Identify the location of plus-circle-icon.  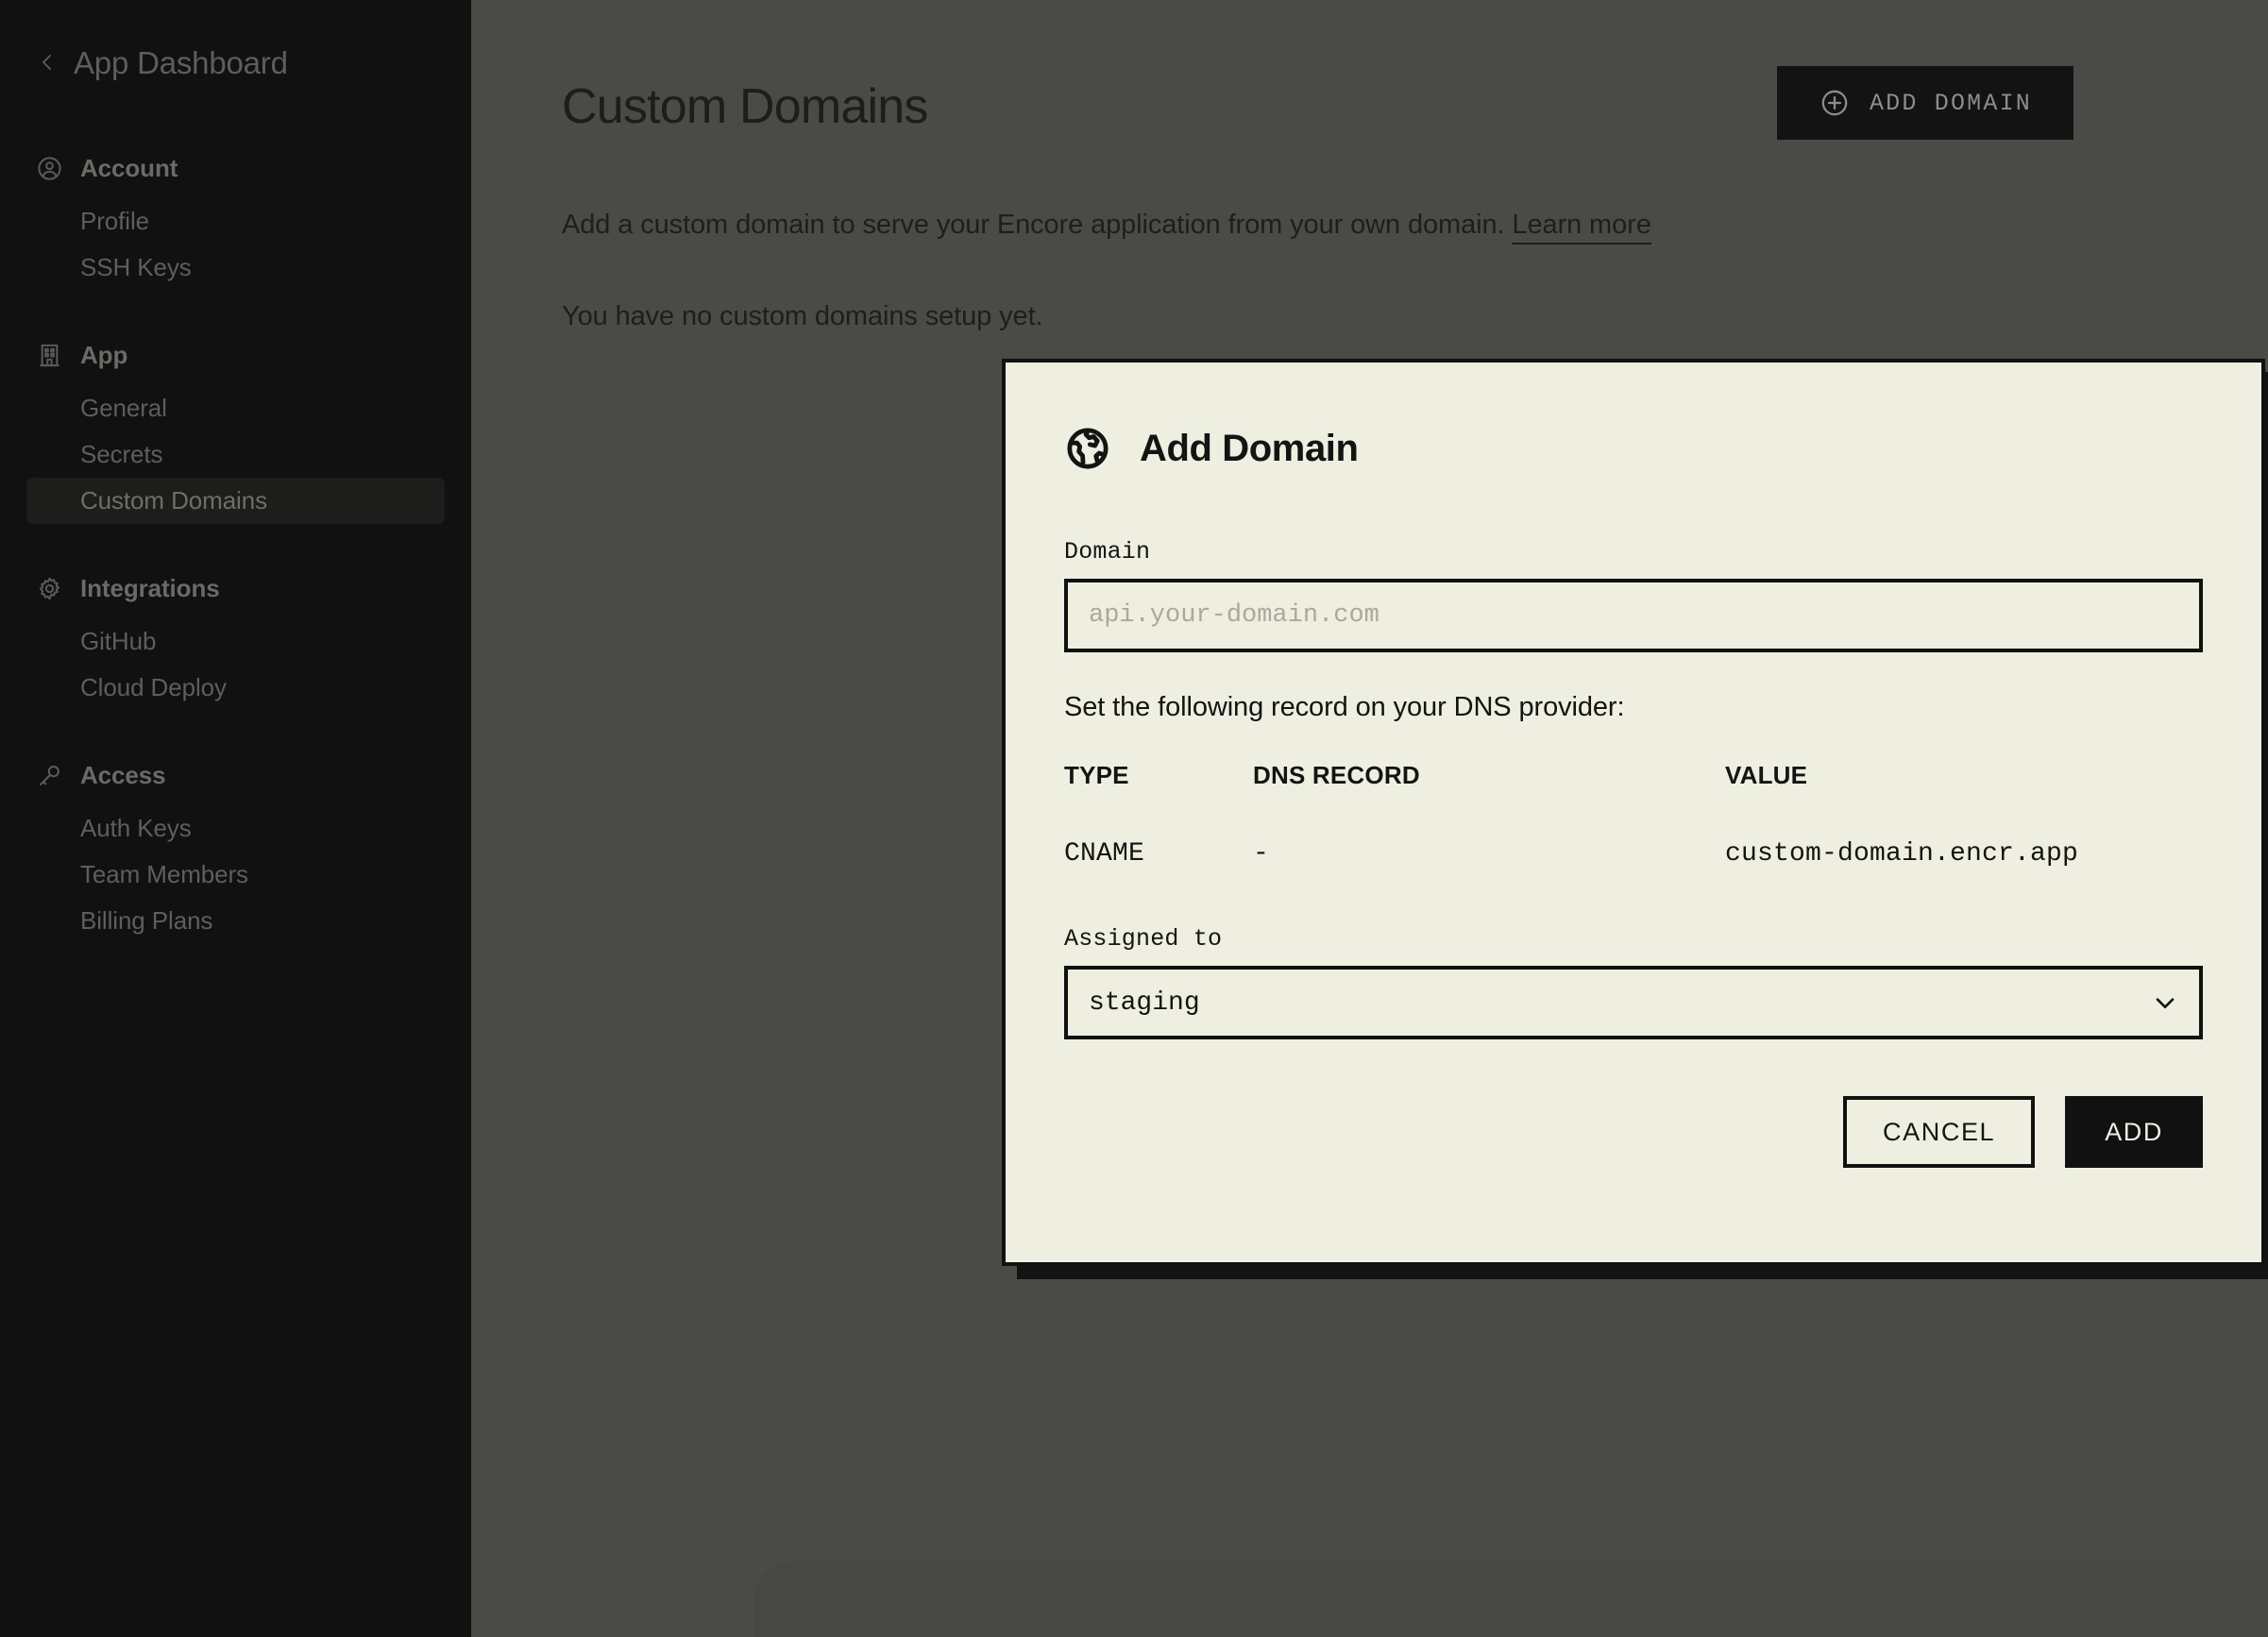
(1835, 103).